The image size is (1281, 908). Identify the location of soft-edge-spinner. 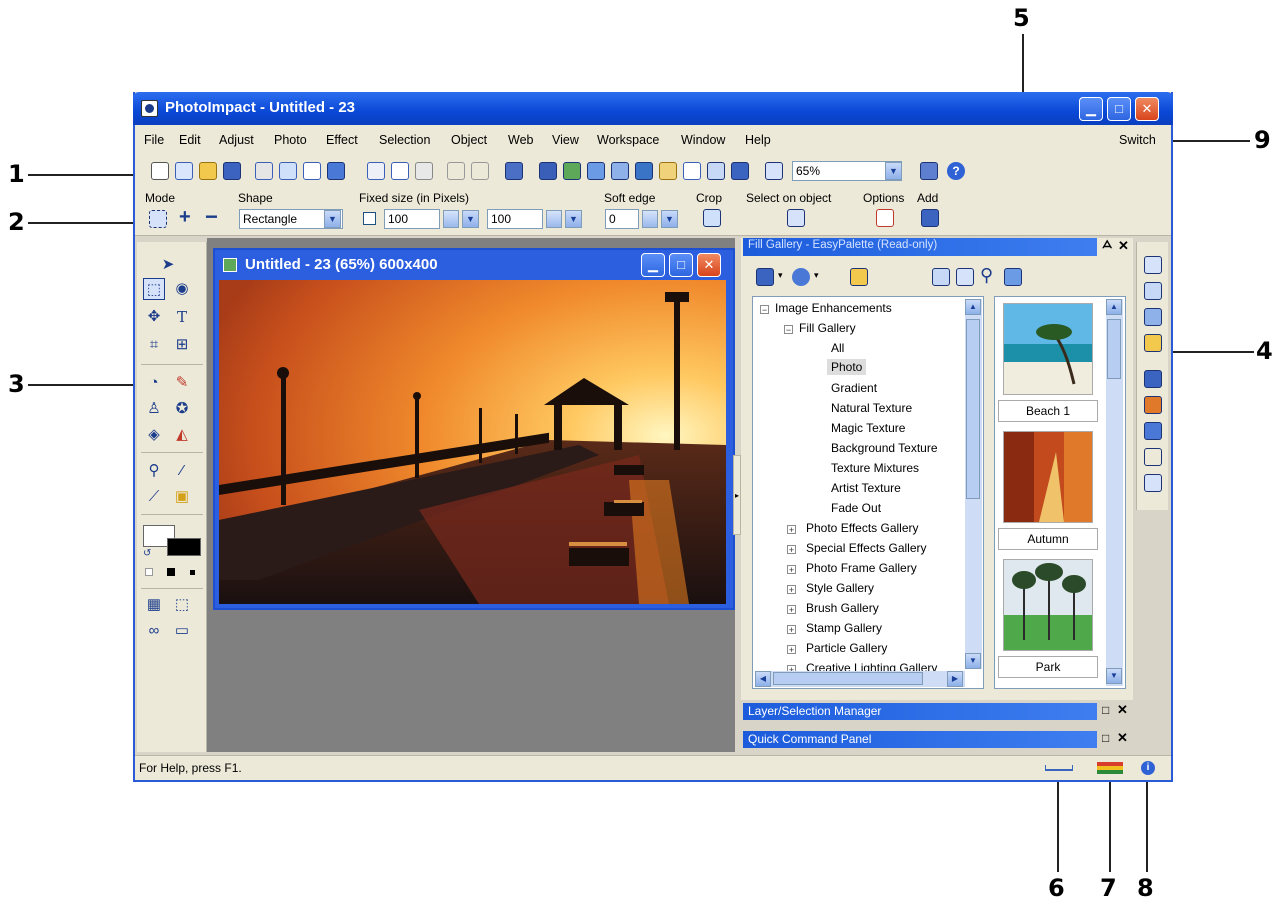
(650, 219).